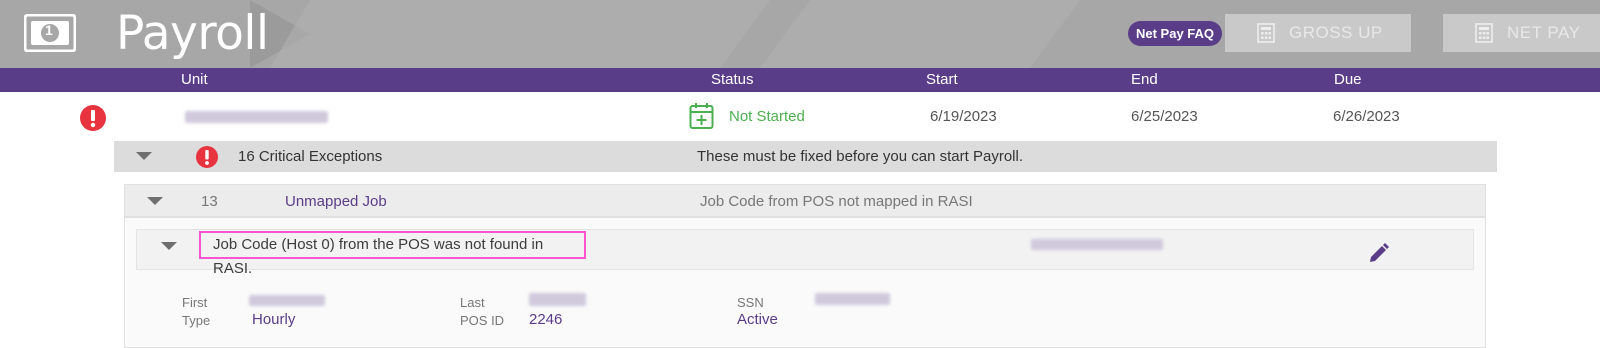 This screenshot has height=348, width=1600. What do you see at coordinates (701, 116) in the screenshot?
I see `calendar-add-icon` at bounding box center [701, 116].